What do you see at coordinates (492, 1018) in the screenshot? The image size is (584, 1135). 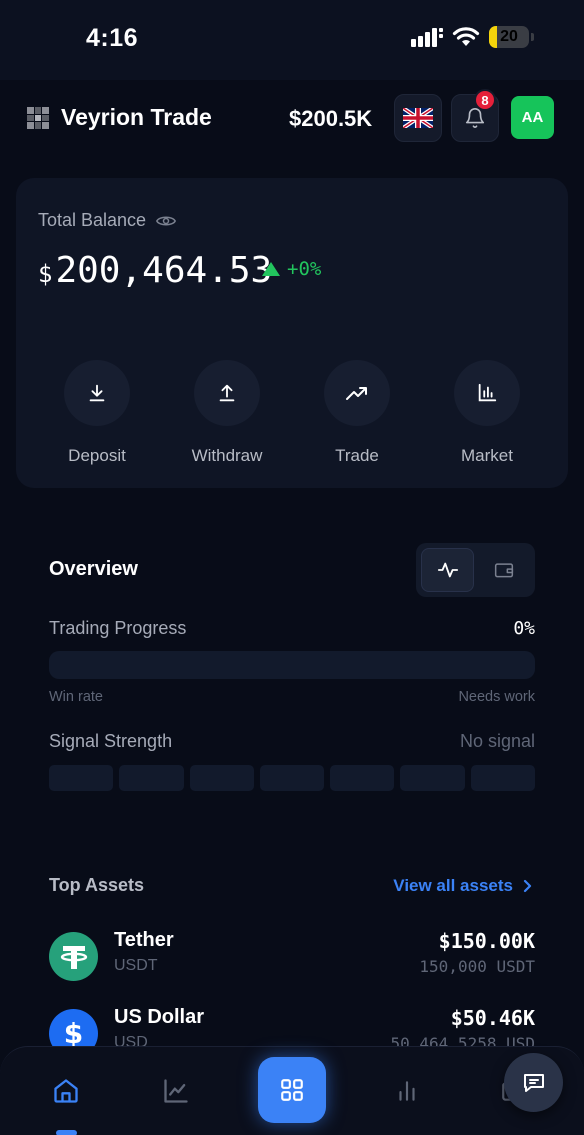 I see `asset-value: $50.46K` at bounding box center [492, 1018].